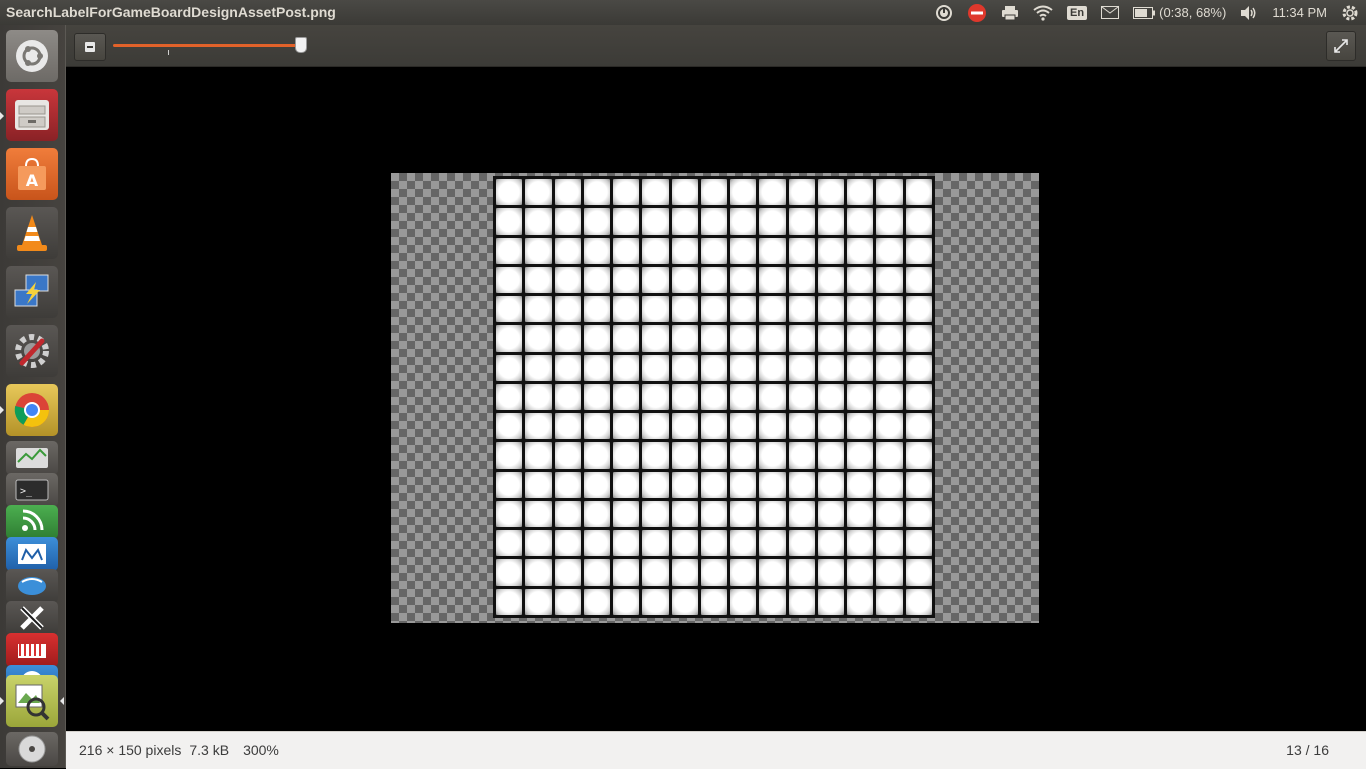  I want to click on bookmarks-icon, so click(32, 650).